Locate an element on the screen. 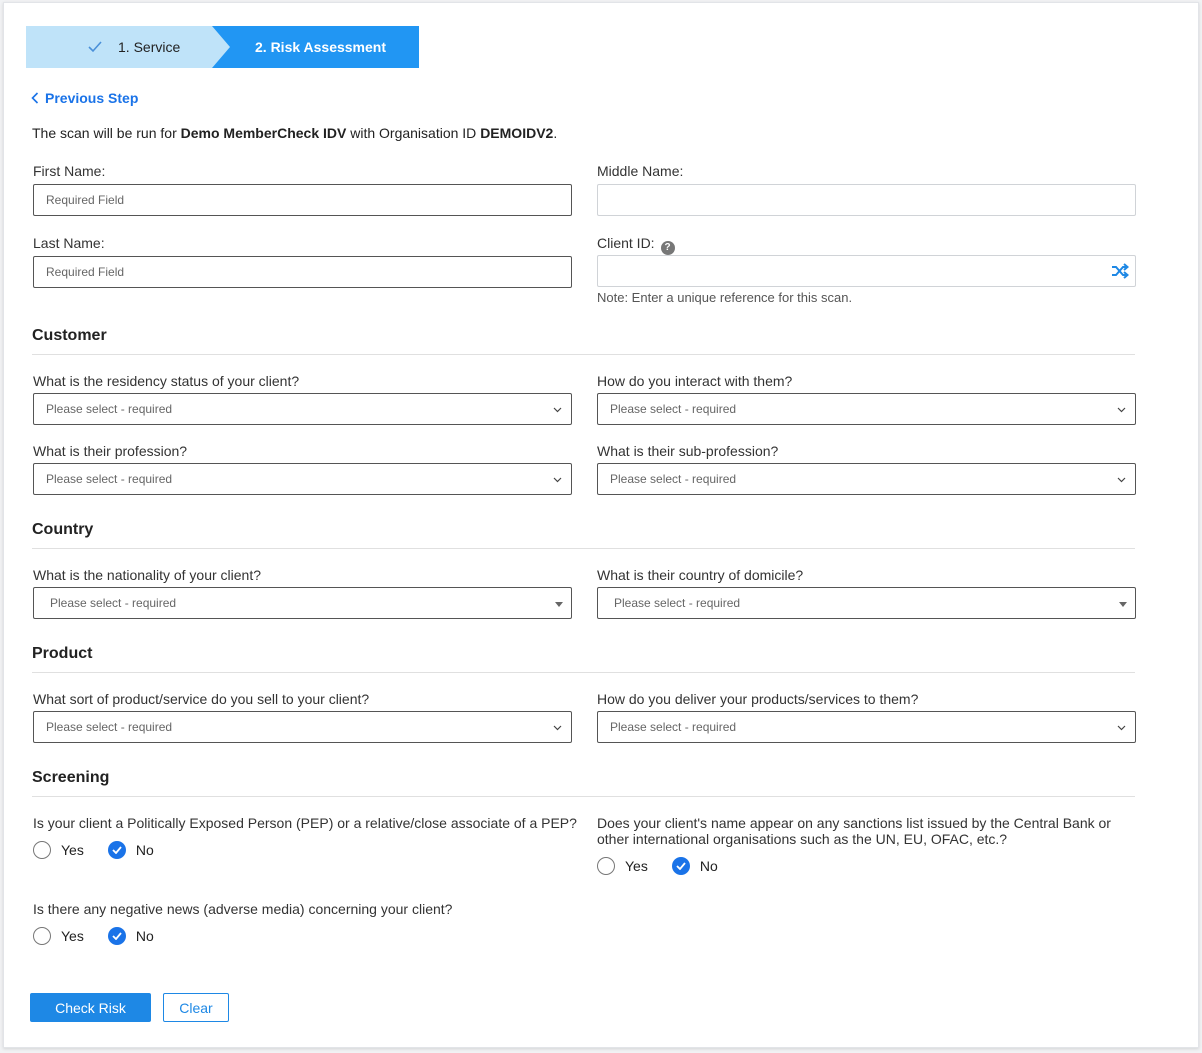 The image size is (1202, 1053). product-sold-value: Please select - required is located at coordinates (109, 727).